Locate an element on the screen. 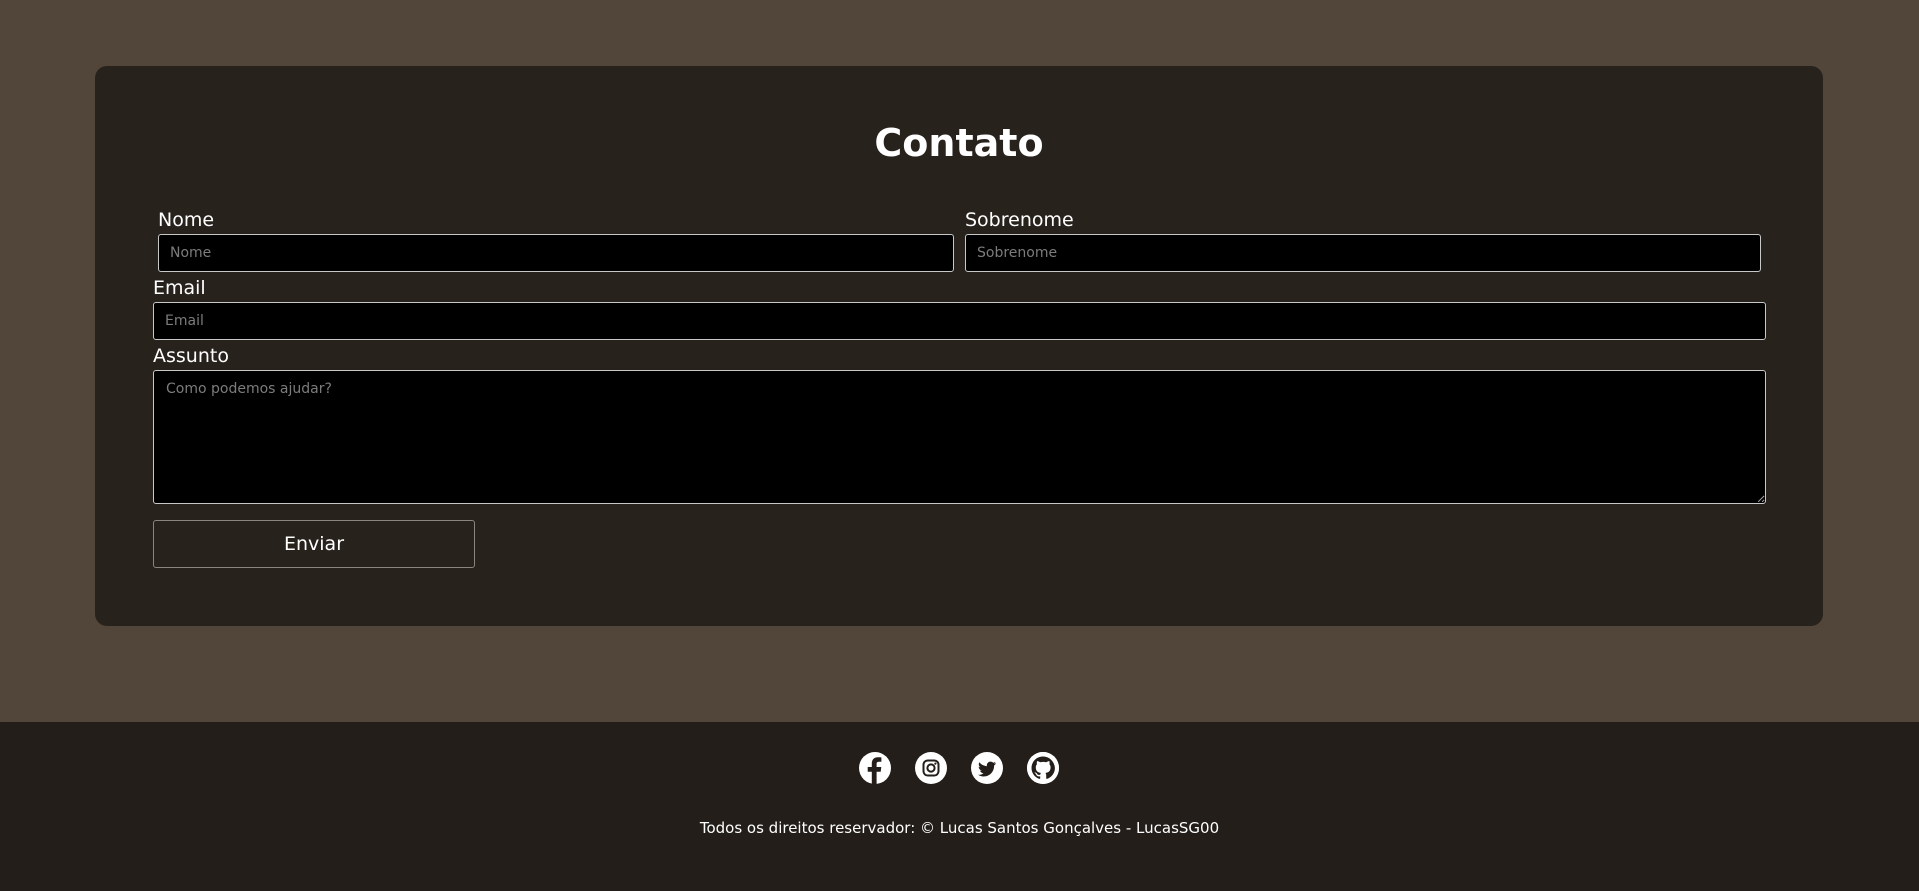  facebook-icon is located at coordinates (874, 770).